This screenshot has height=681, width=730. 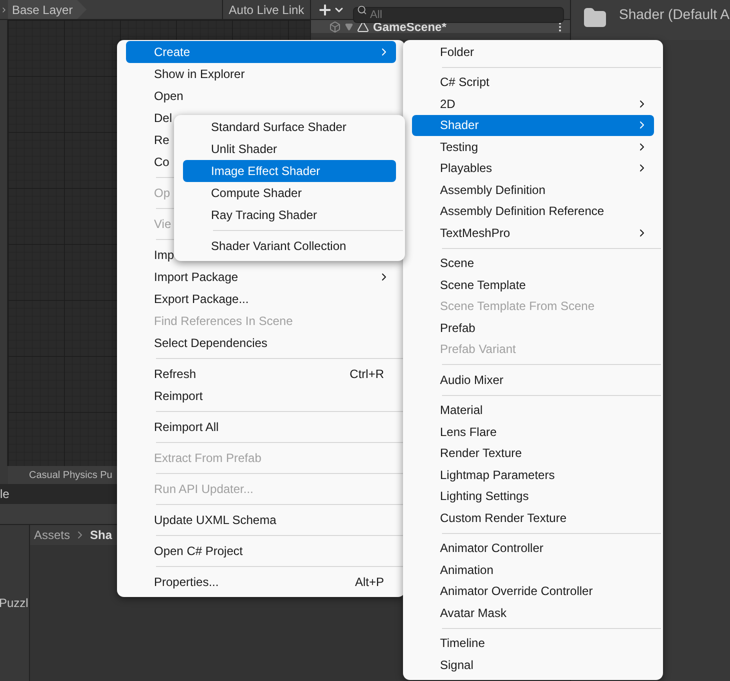 I want to click on menu-item: Open, so click(x=261, y=96).